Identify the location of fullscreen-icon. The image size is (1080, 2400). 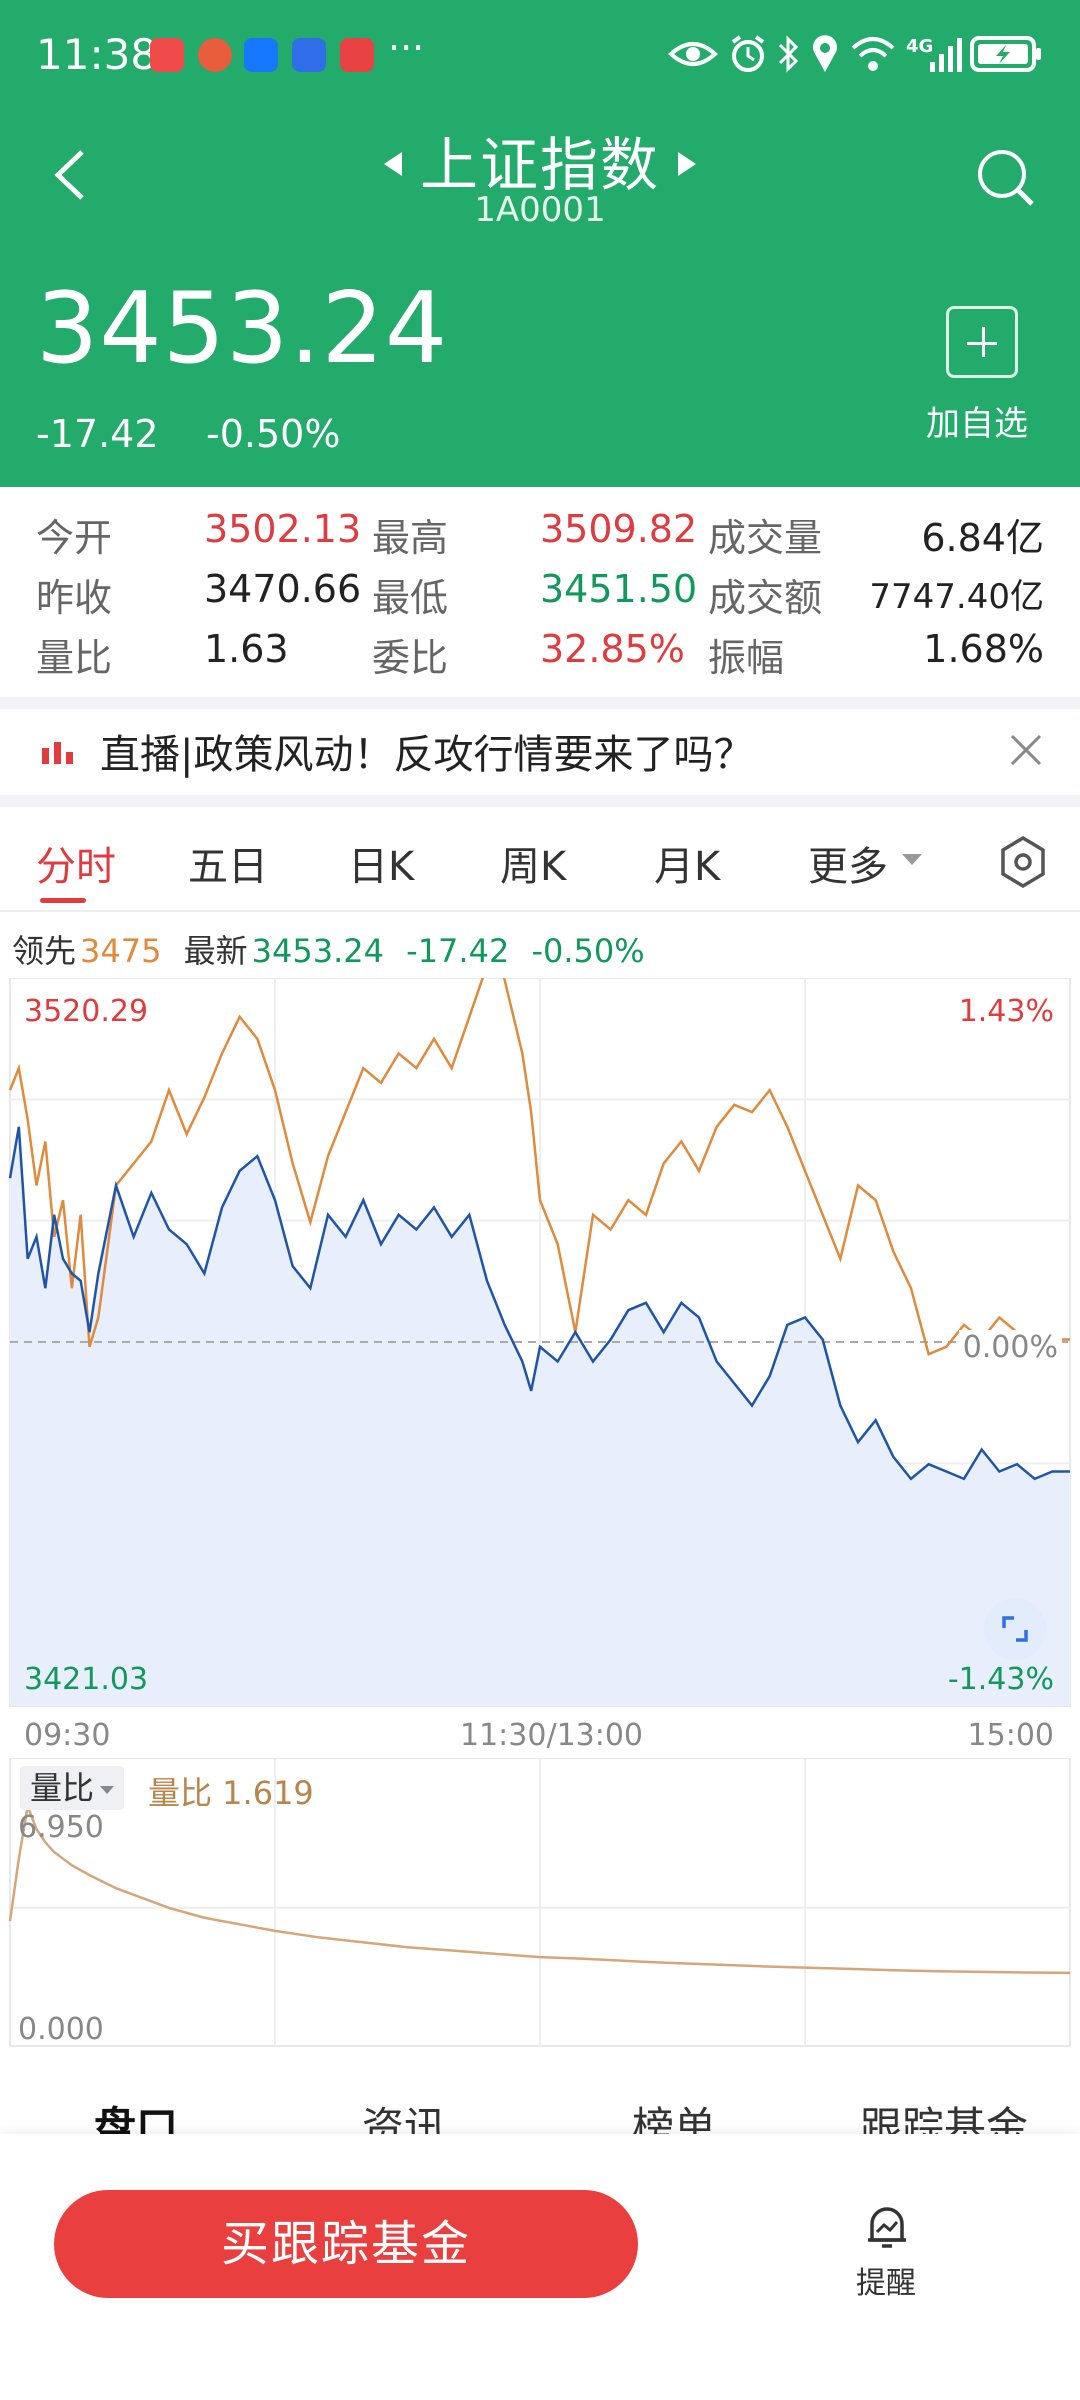
(1015, 1629).